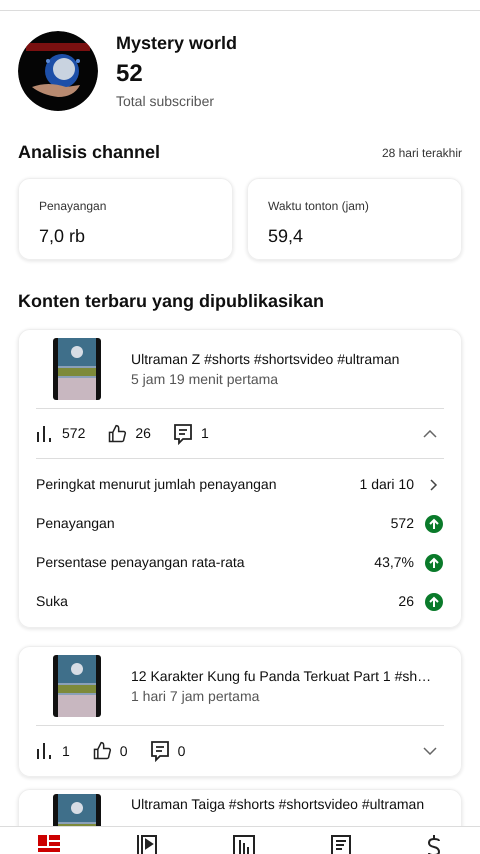  What do you see at coordinates (430, 751) in the screenshot?
I see `chevron-down-icon` at bounding box center [430, 751].